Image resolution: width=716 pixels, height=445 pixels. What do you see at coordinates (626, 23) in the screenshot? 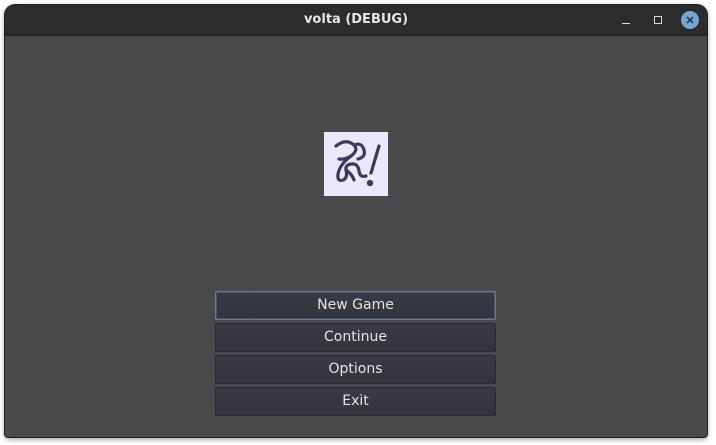
I see `minimize-icon` at bounding box center [626, 23].